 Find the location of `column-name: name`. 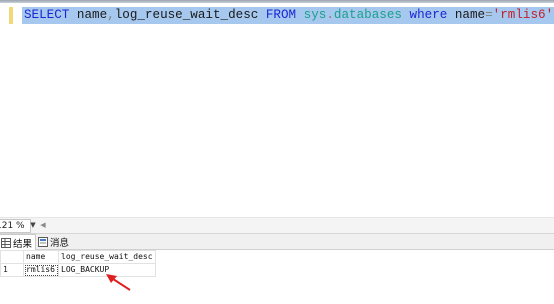

column-name: name is located at coordinates (92, 15).